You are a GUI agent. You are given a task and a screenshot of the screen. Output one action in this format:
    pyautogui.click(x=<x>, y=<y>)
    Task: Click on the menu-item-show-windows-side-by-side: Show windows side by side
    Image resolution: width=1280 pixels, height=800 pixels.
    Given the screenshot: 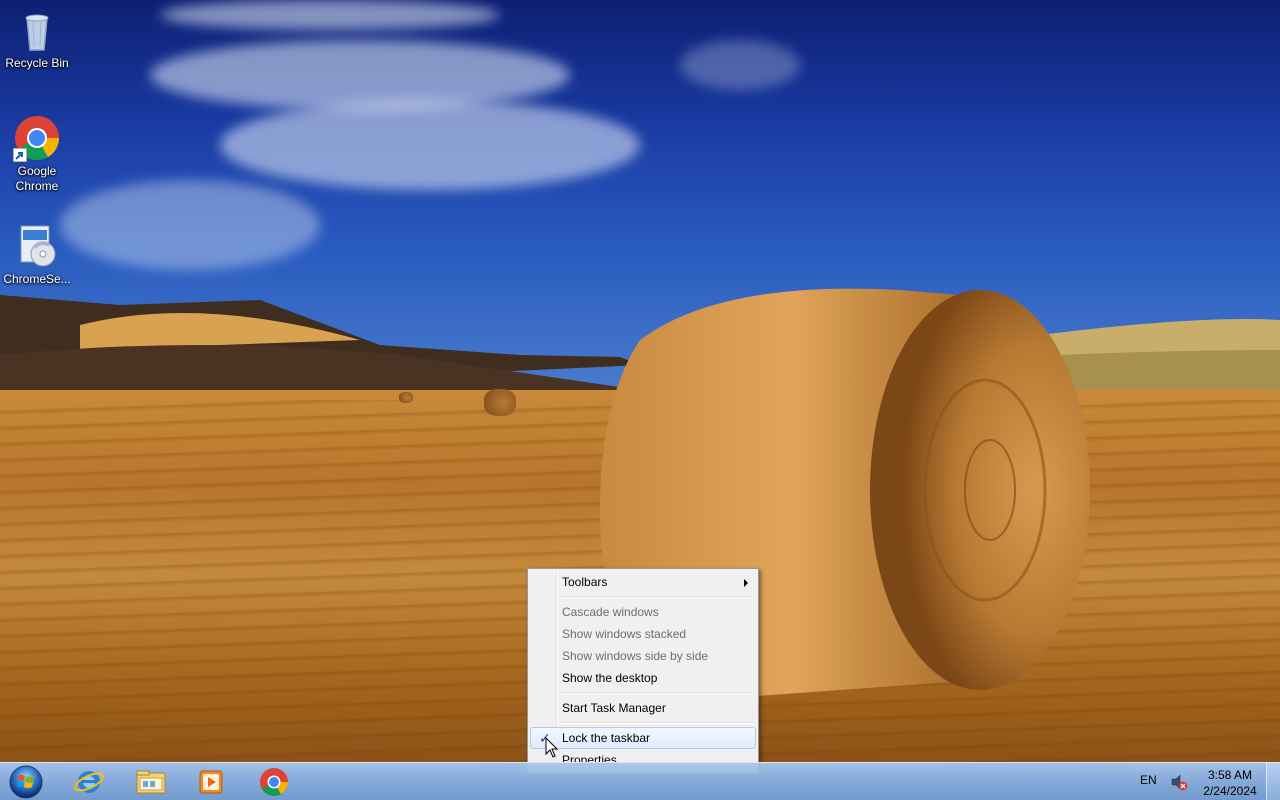 What is the action you would take?
    pyautogui.click(x=643, y=656)
    